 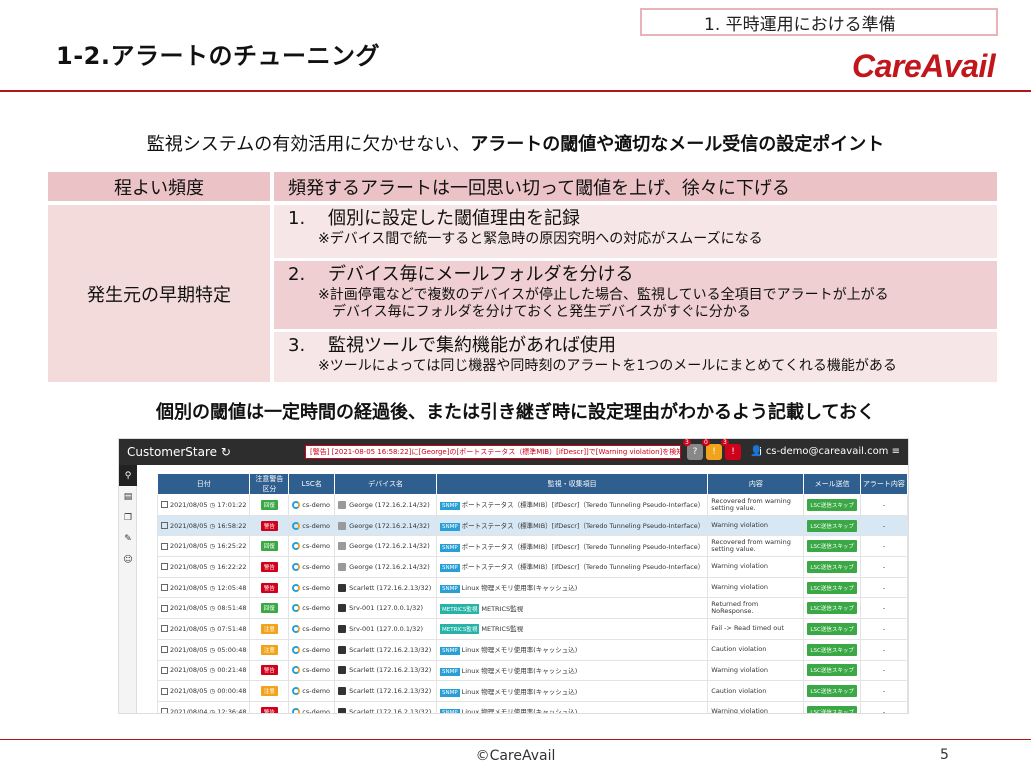 I want to click on slide-title: 1-2.アラートのチューニング, so click(x=218, y=56).